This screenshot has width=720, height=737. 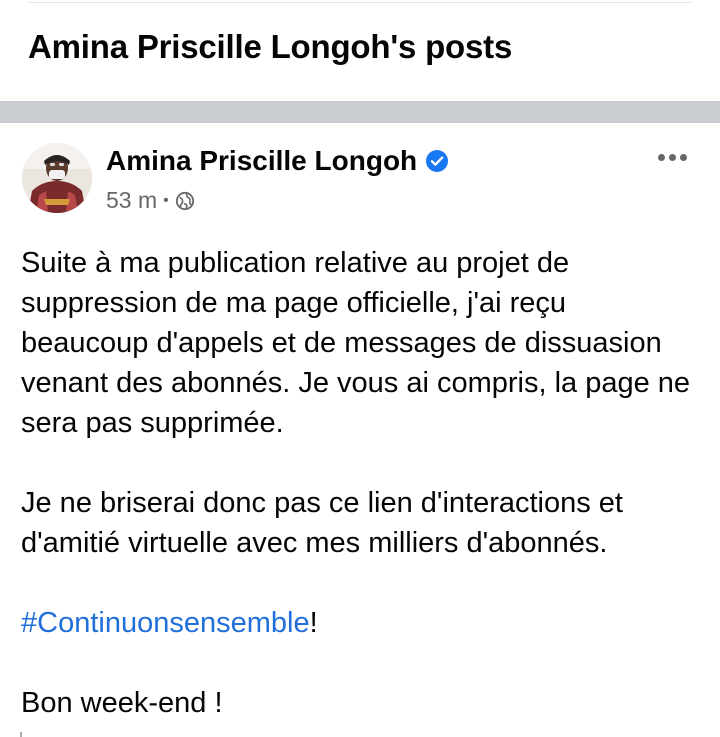 What do you see at coordinates (360, 112) in the screenshot?
I see `section-divider` at bounding box center [360, 112].